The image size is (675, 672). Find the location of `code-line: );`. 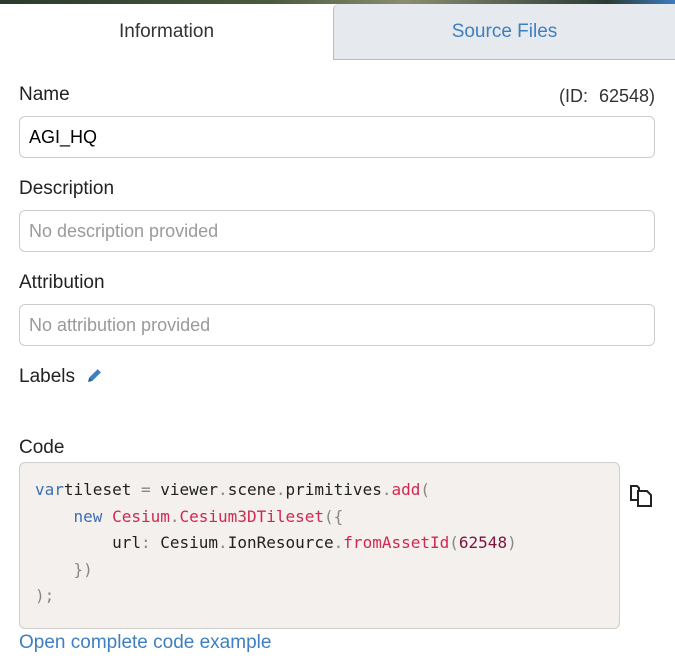

code-line: ); is located at coordinates (319, 596).